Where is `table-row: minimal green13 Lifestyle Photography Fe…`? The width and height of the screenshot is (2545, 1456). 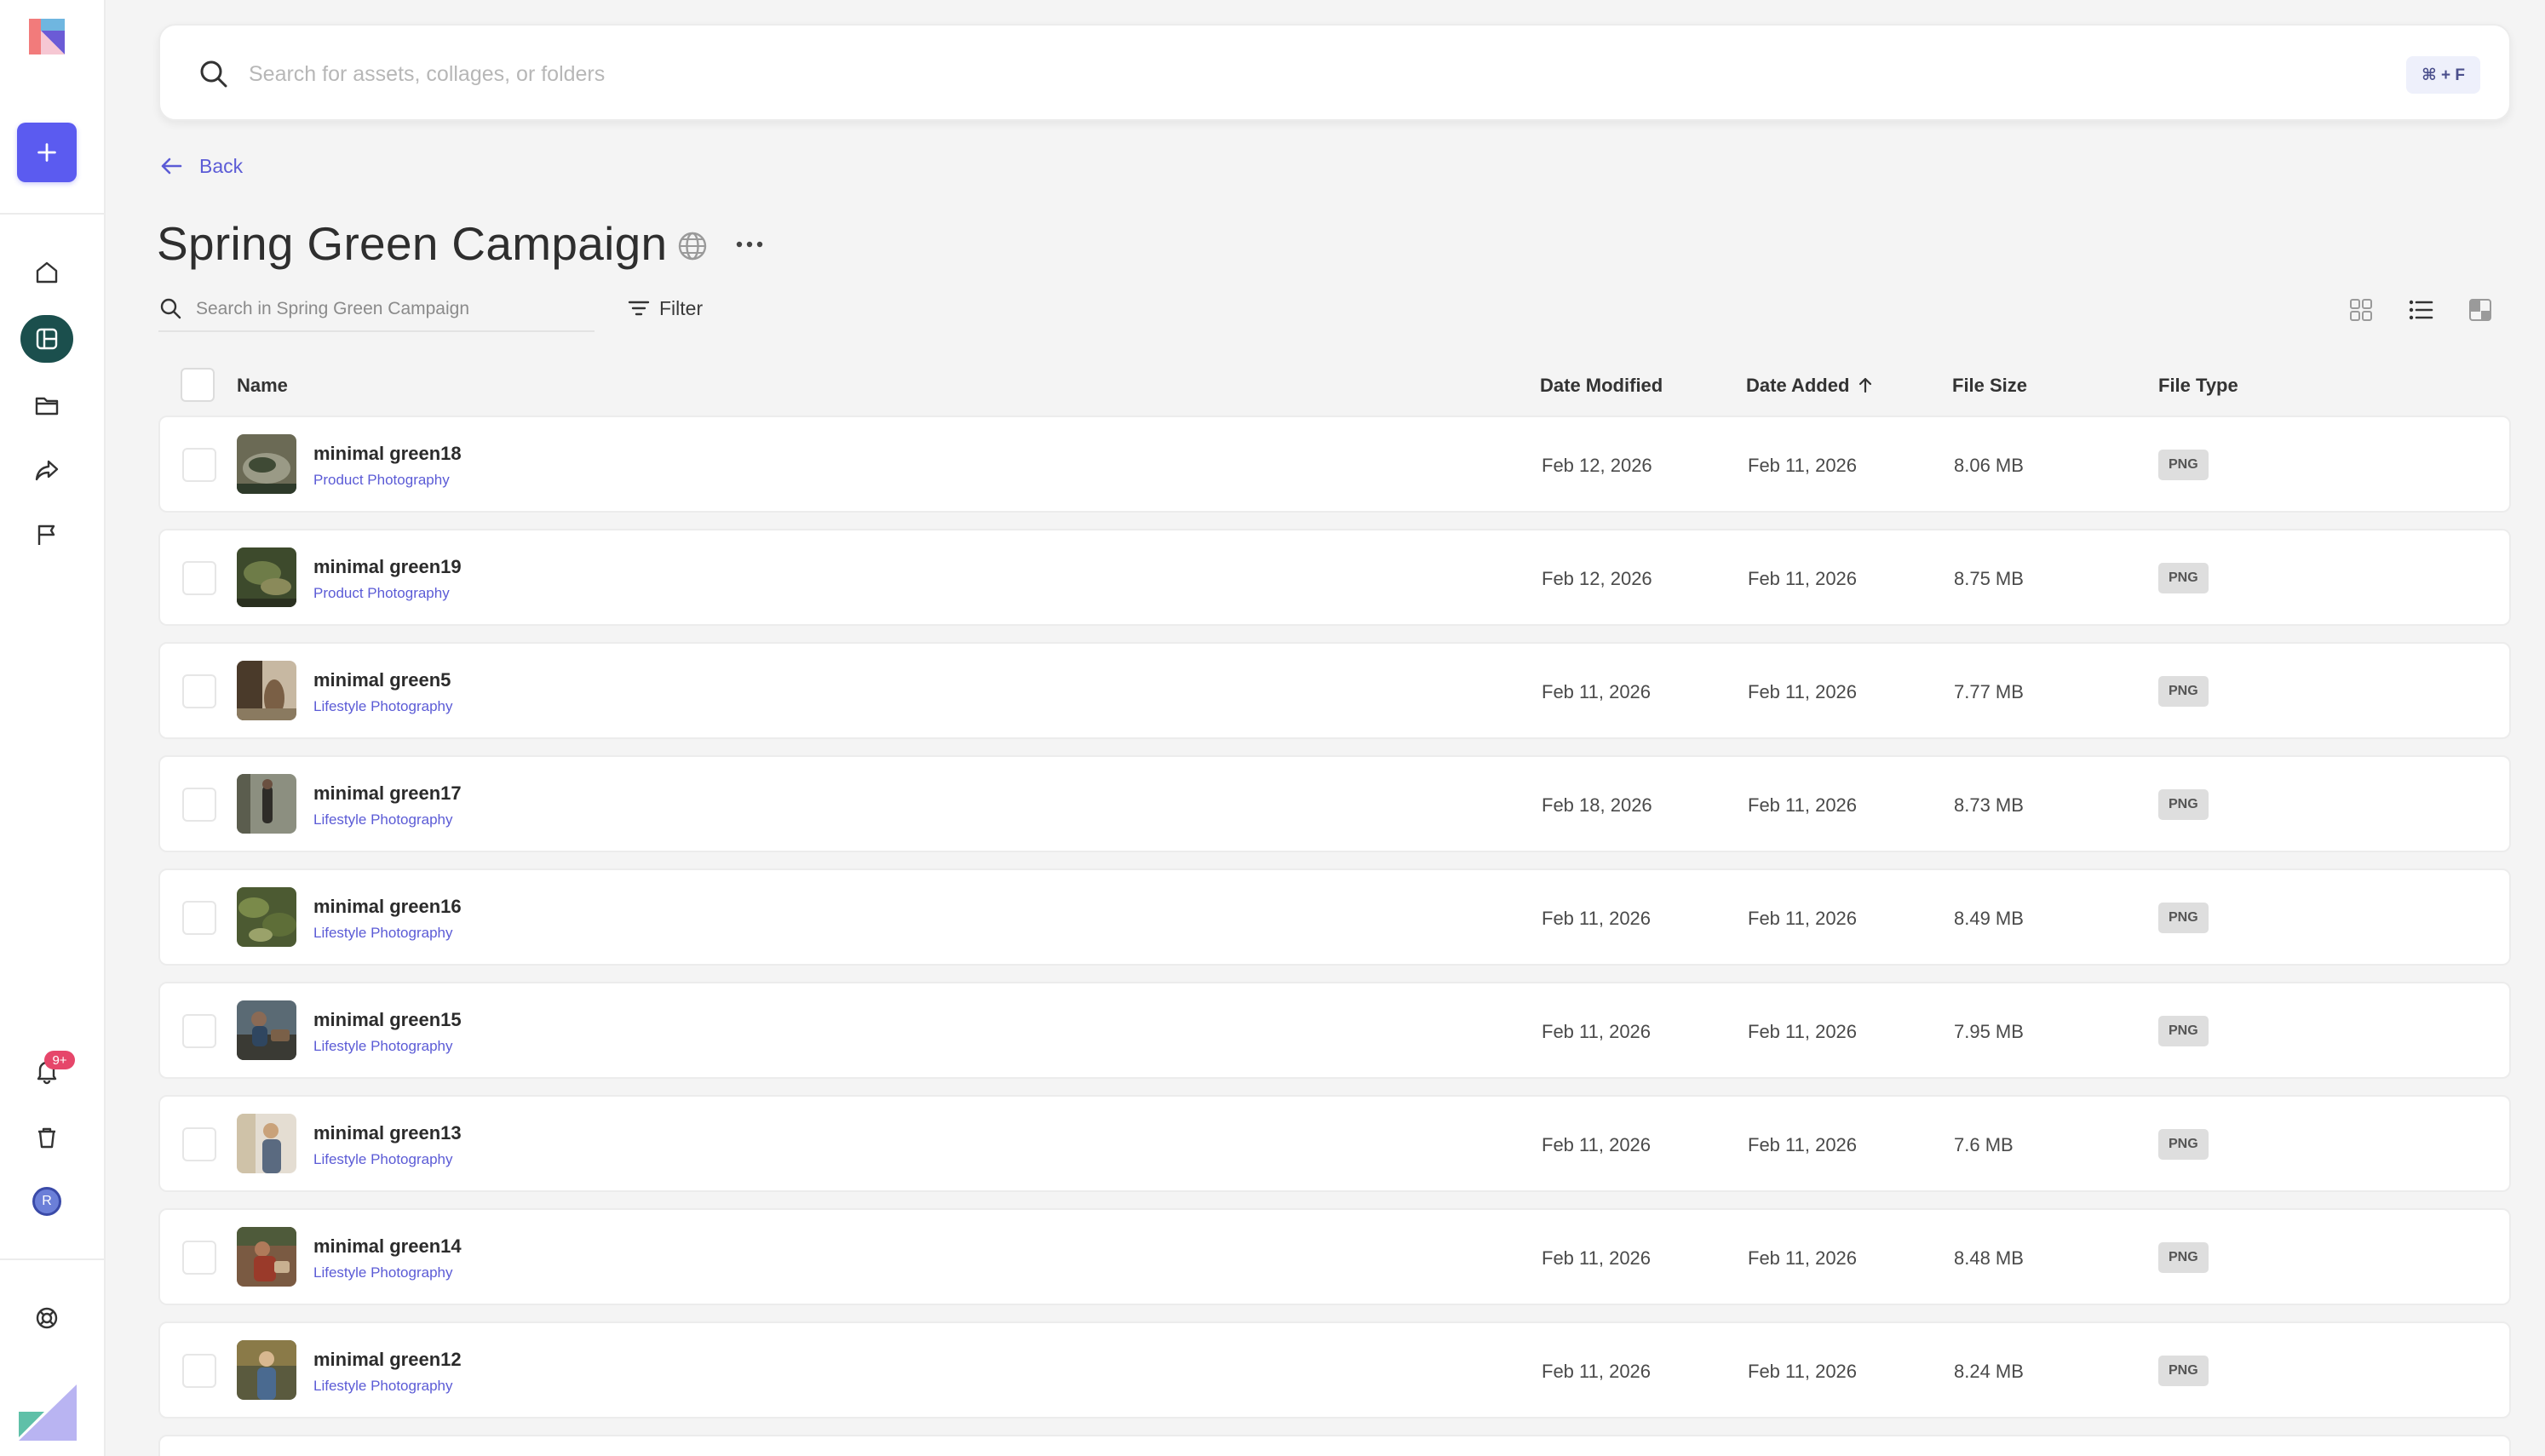
table-row: minimal green13 Lifestyle Photography Fe… is located at coordinates (1334, 1143).